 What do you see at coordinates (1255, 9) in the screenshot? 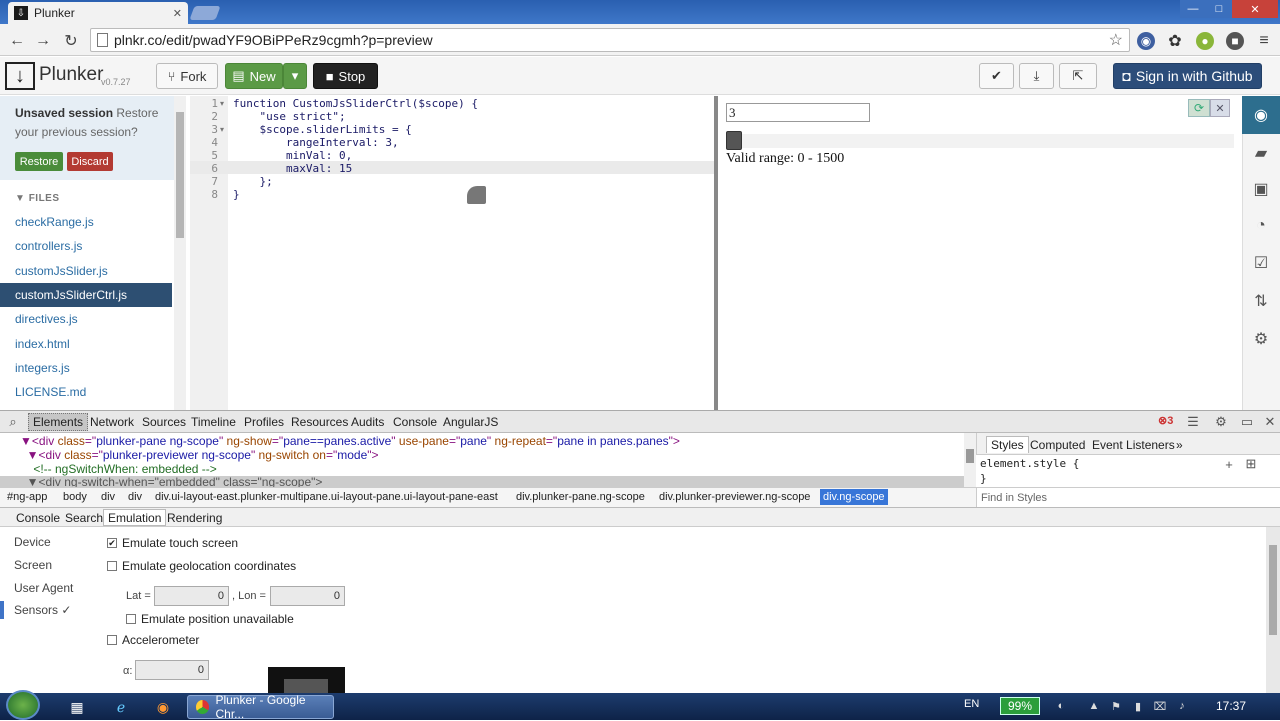
I see `close-window-icon: ✕` at bounding box center [1255, 9].